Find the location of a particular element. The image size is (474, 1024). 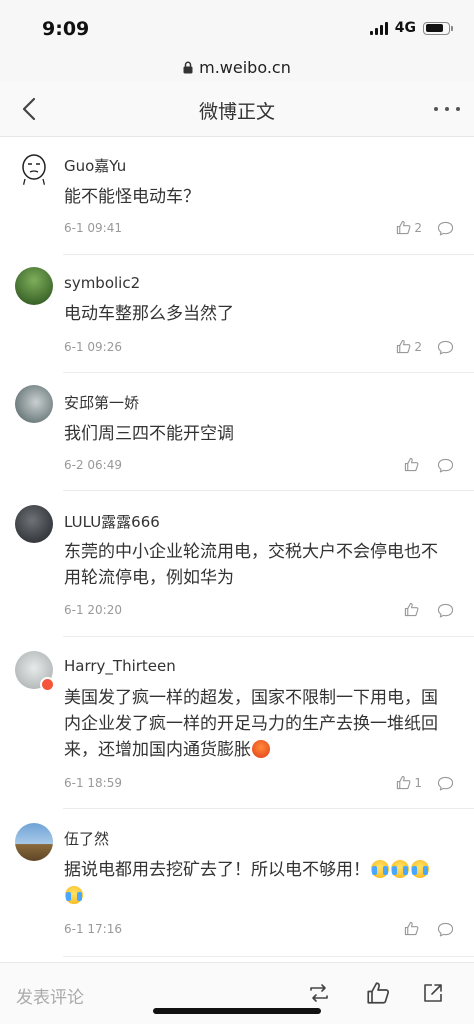

comment-username: LULU露露666 is located at coordinates (112, 521).